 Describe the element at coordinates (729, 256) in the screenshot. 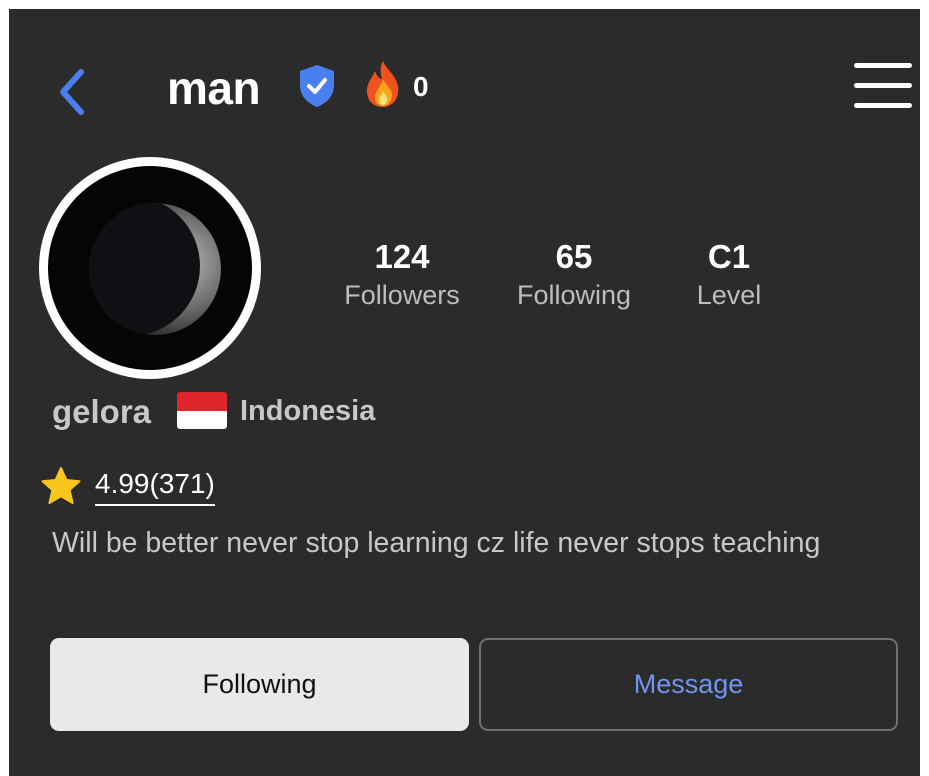

I see `level-value: C1` at that location.